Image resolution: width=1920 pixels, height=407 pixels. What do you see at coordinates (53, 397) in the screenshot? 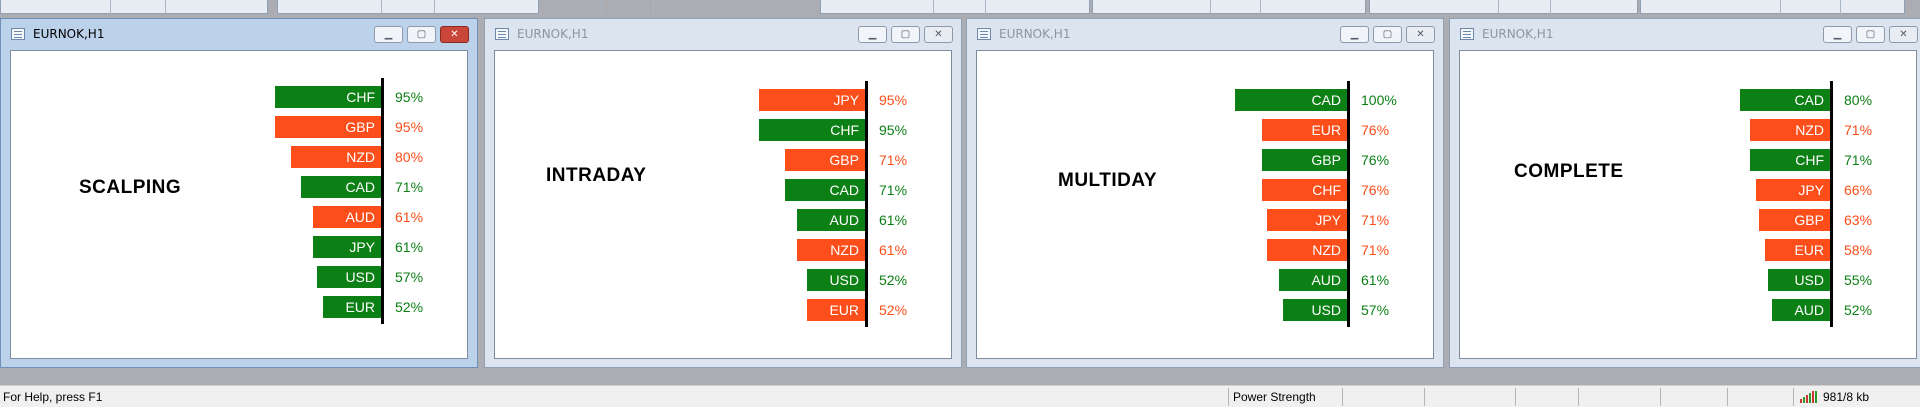
I see `status-help-text: For Help, press F1` at bounding box center [53, 397].